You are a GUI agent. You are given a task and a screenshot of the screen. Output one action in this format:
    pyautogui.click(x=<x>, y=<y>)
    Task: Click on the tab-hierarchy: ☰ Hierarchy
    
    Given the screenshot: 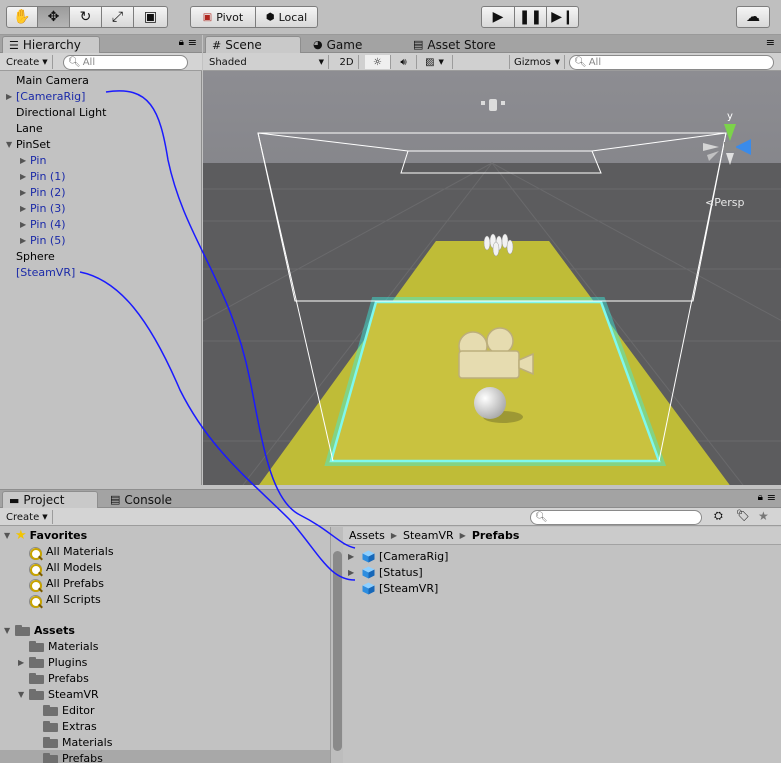 What is the action you would take?
    pyautogui.click(x=51, y=44)
    